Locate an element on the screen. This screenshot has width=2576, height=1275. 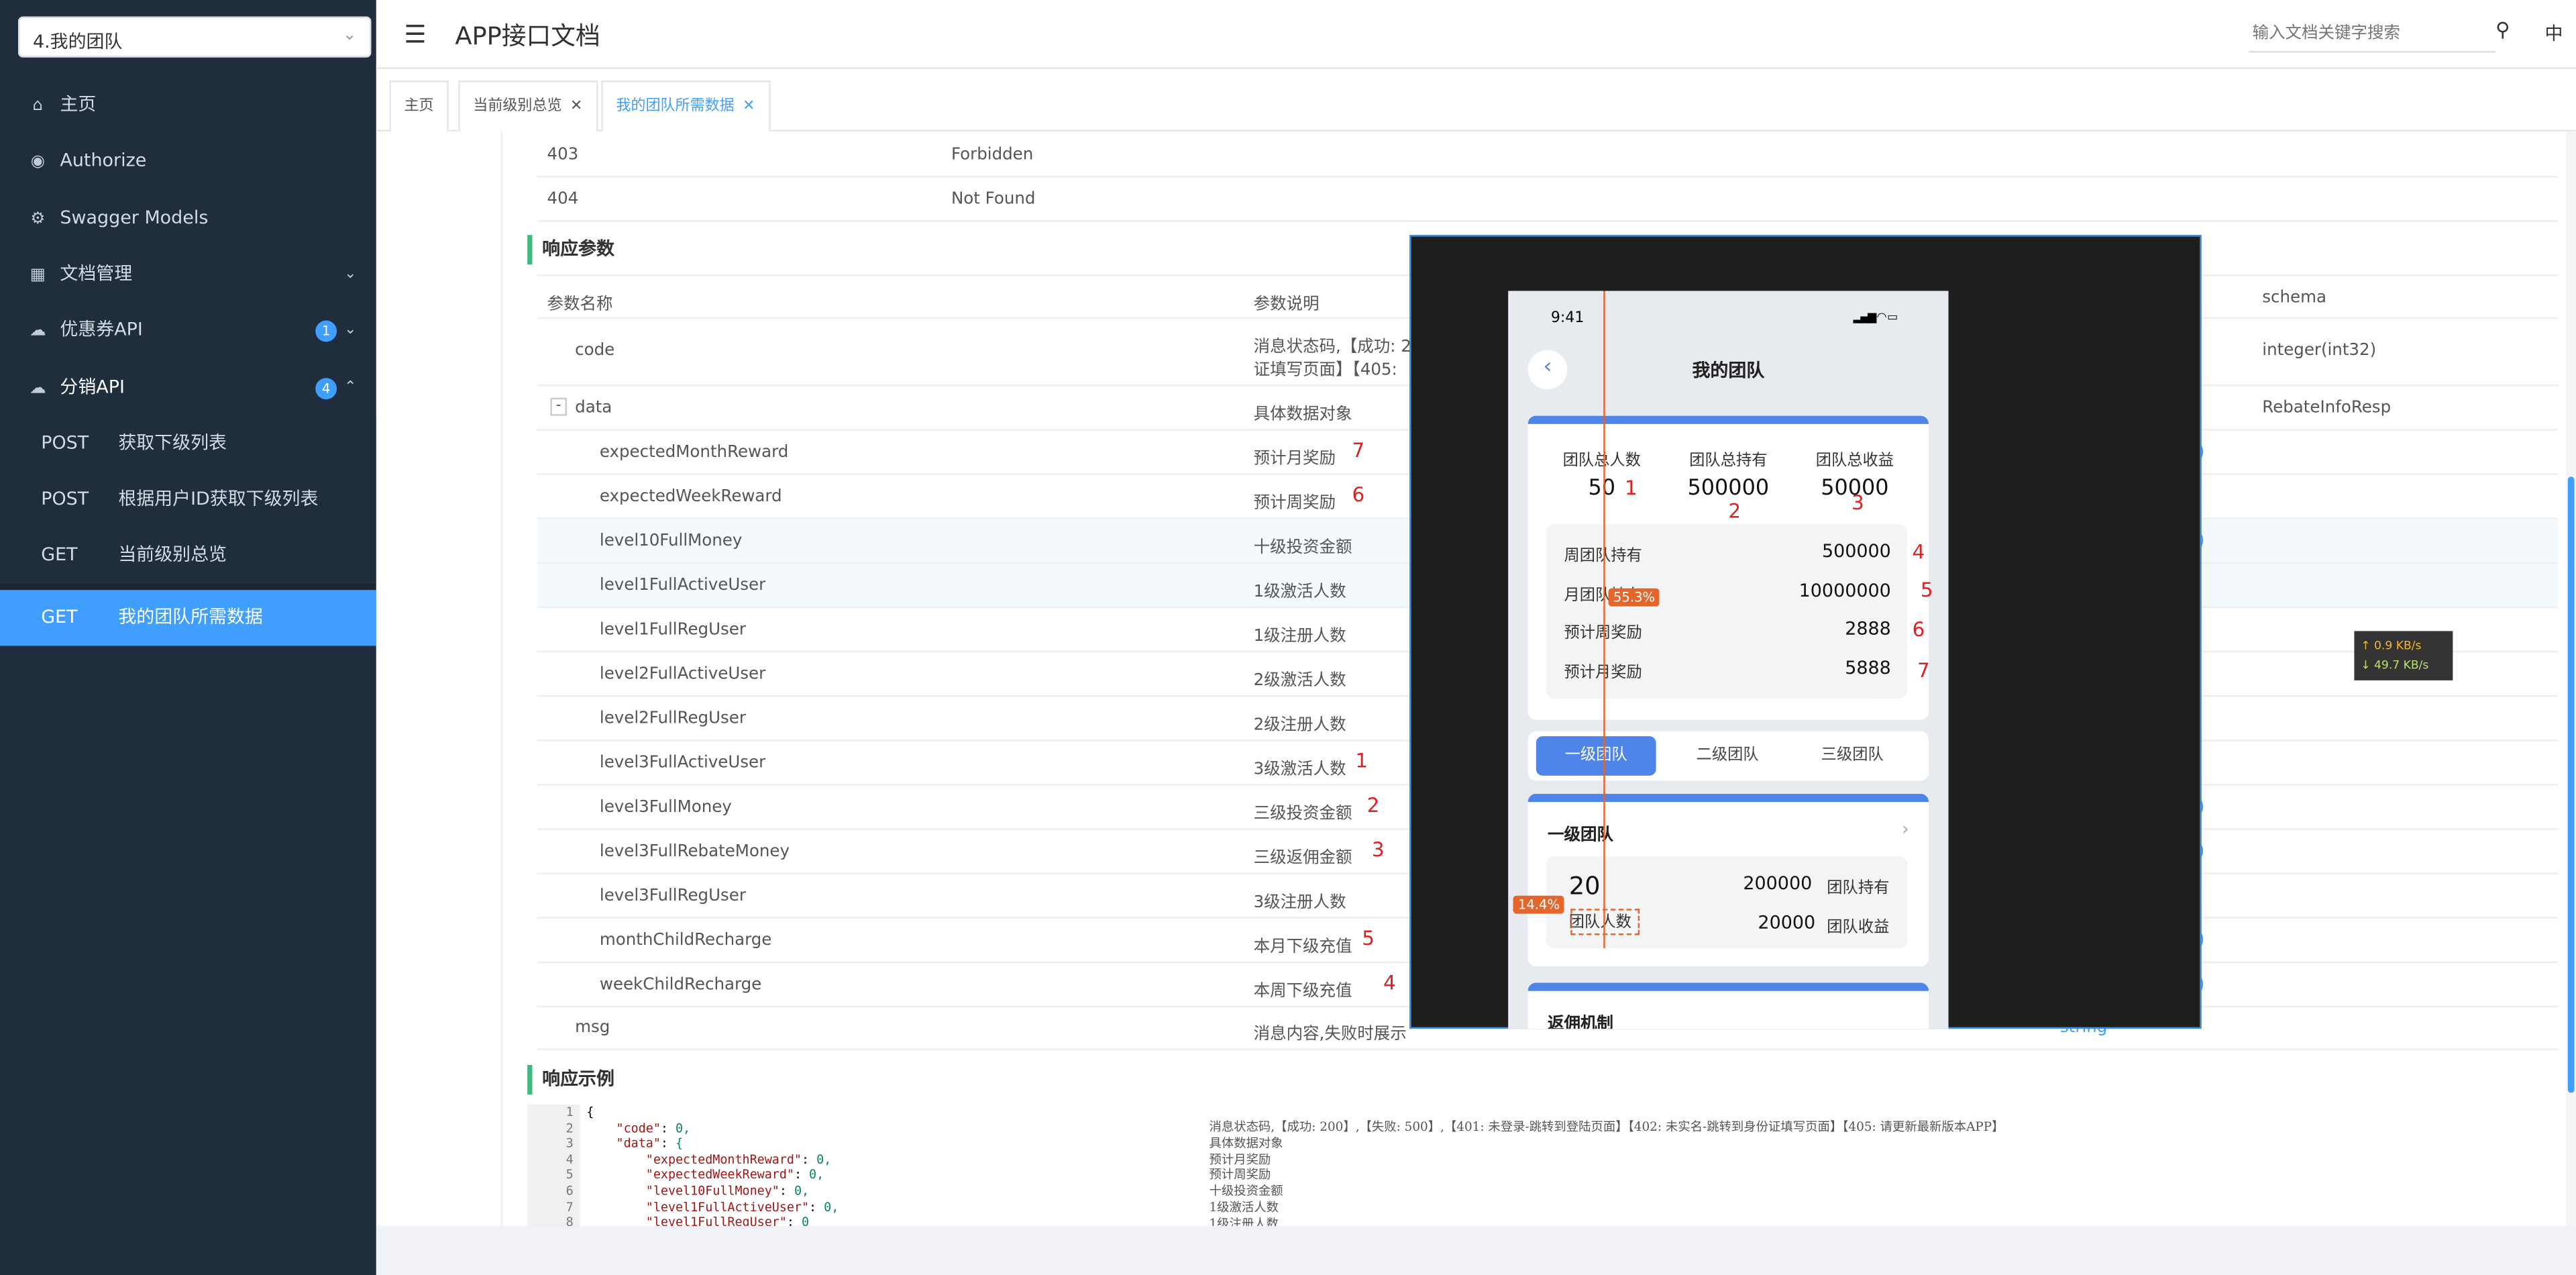
count-badge: 1 is located at coordinates (326, 331).